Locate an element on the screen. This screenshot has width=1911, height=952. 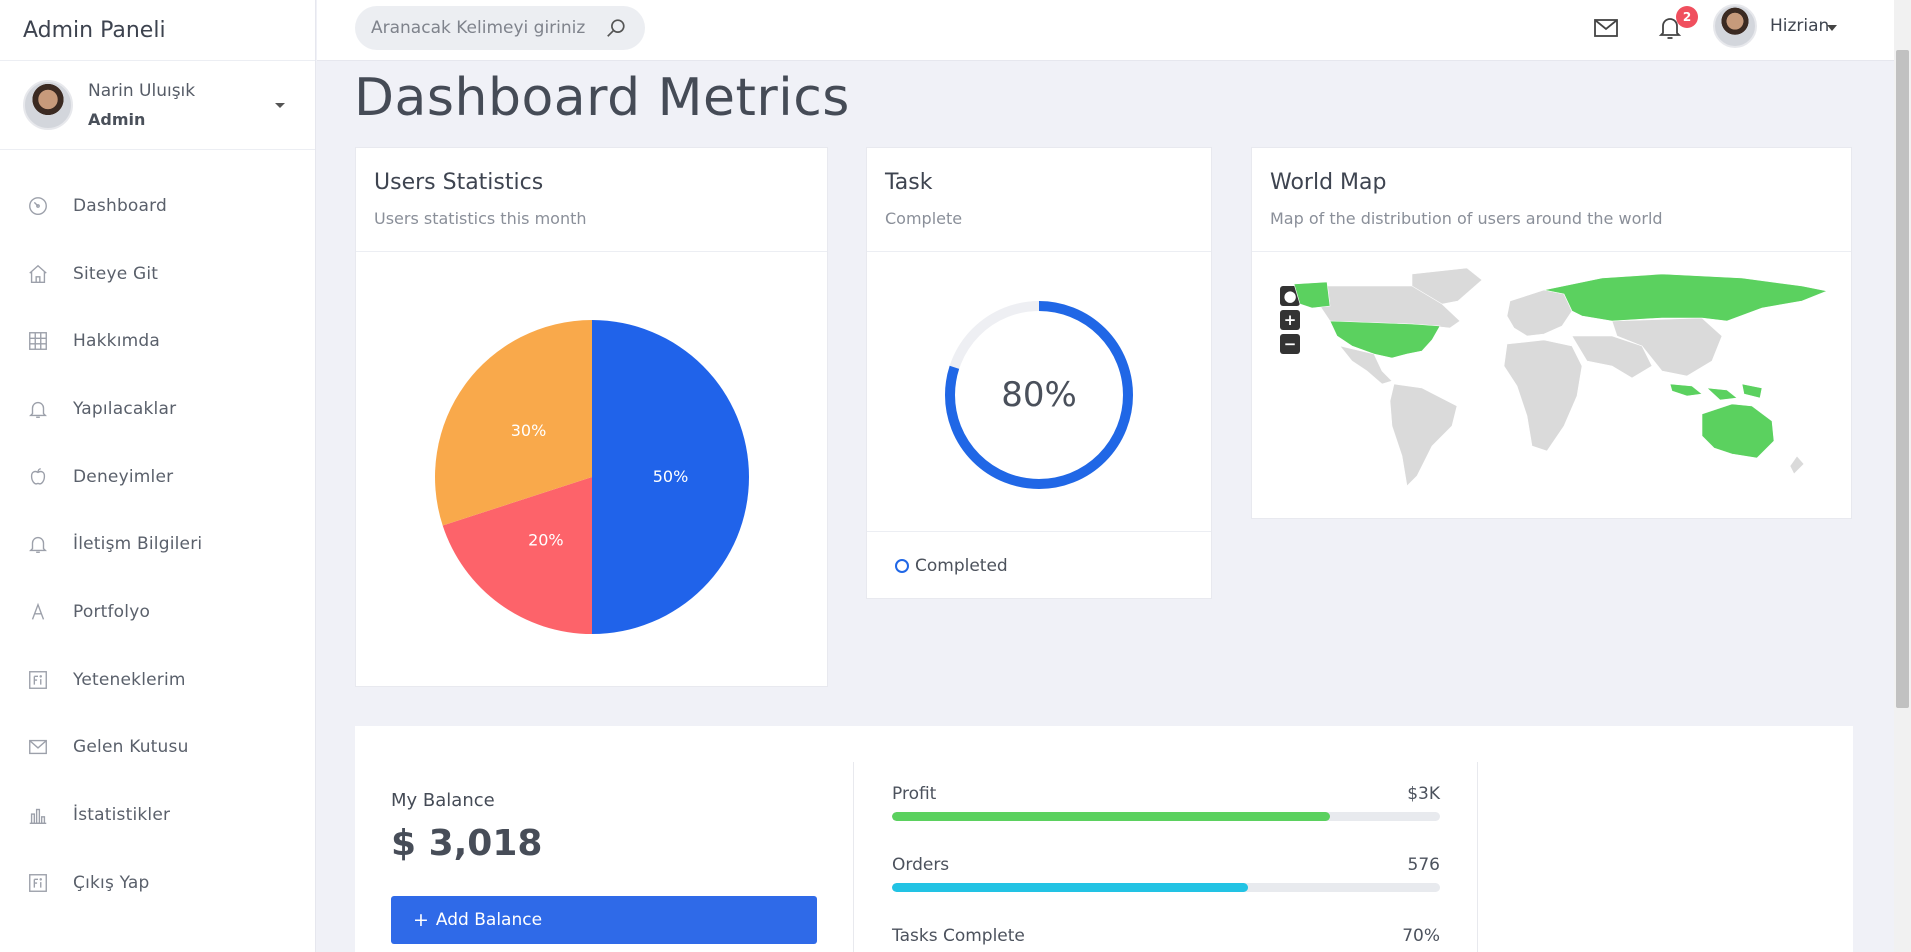
task-percent: 80% is located at coordinates (1039, 395).